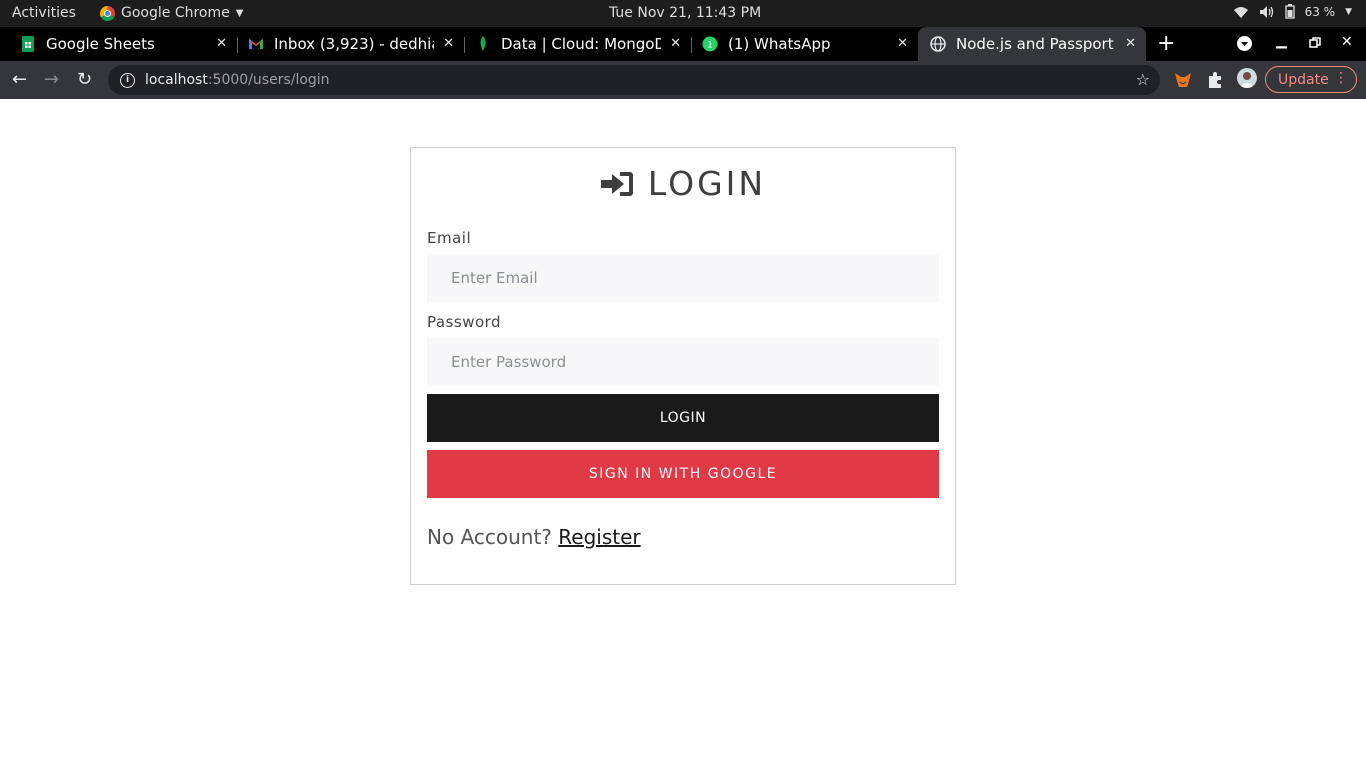 The width and height of the screenshot is (1366, 768). I want to click on login-heading: LOGIN, so click(683, 183).